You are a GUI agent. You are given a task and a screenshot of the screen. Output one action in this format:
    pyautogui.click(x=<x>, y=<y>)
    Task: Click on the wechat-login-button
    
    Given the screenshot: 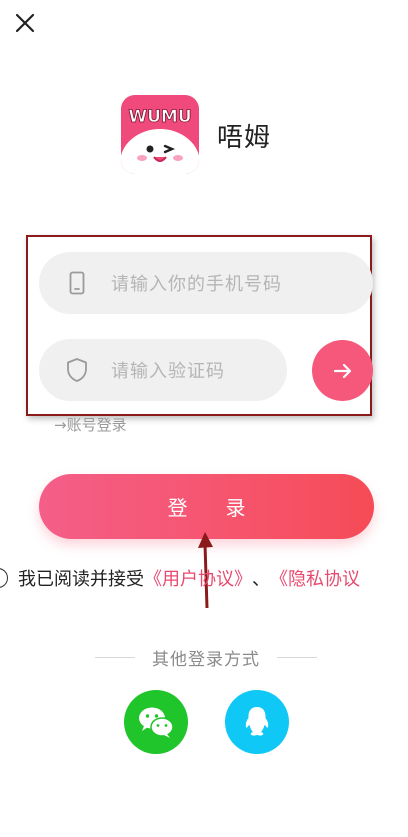 What is the action you would take?
    pyautogui.click(x=156, y=722)
    